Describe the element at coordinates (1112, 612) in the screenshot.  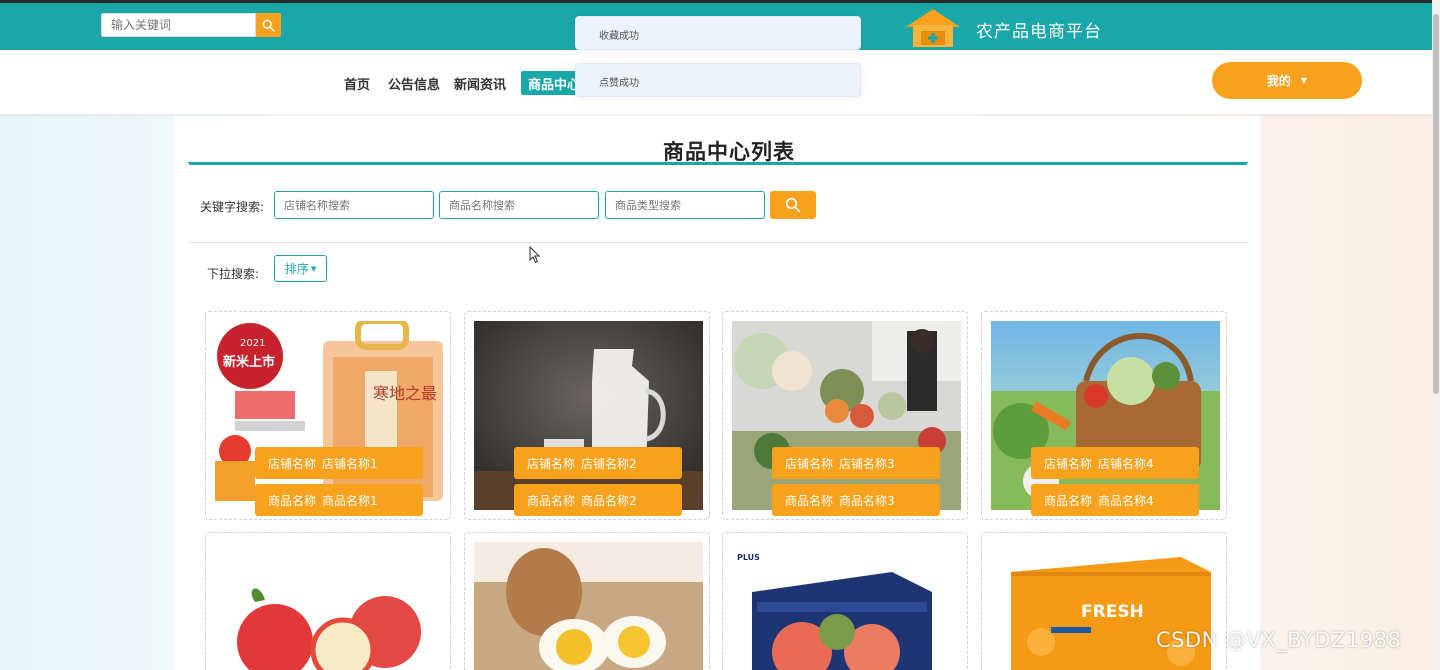
I see `fresh-box-text: FRESH` at that location.